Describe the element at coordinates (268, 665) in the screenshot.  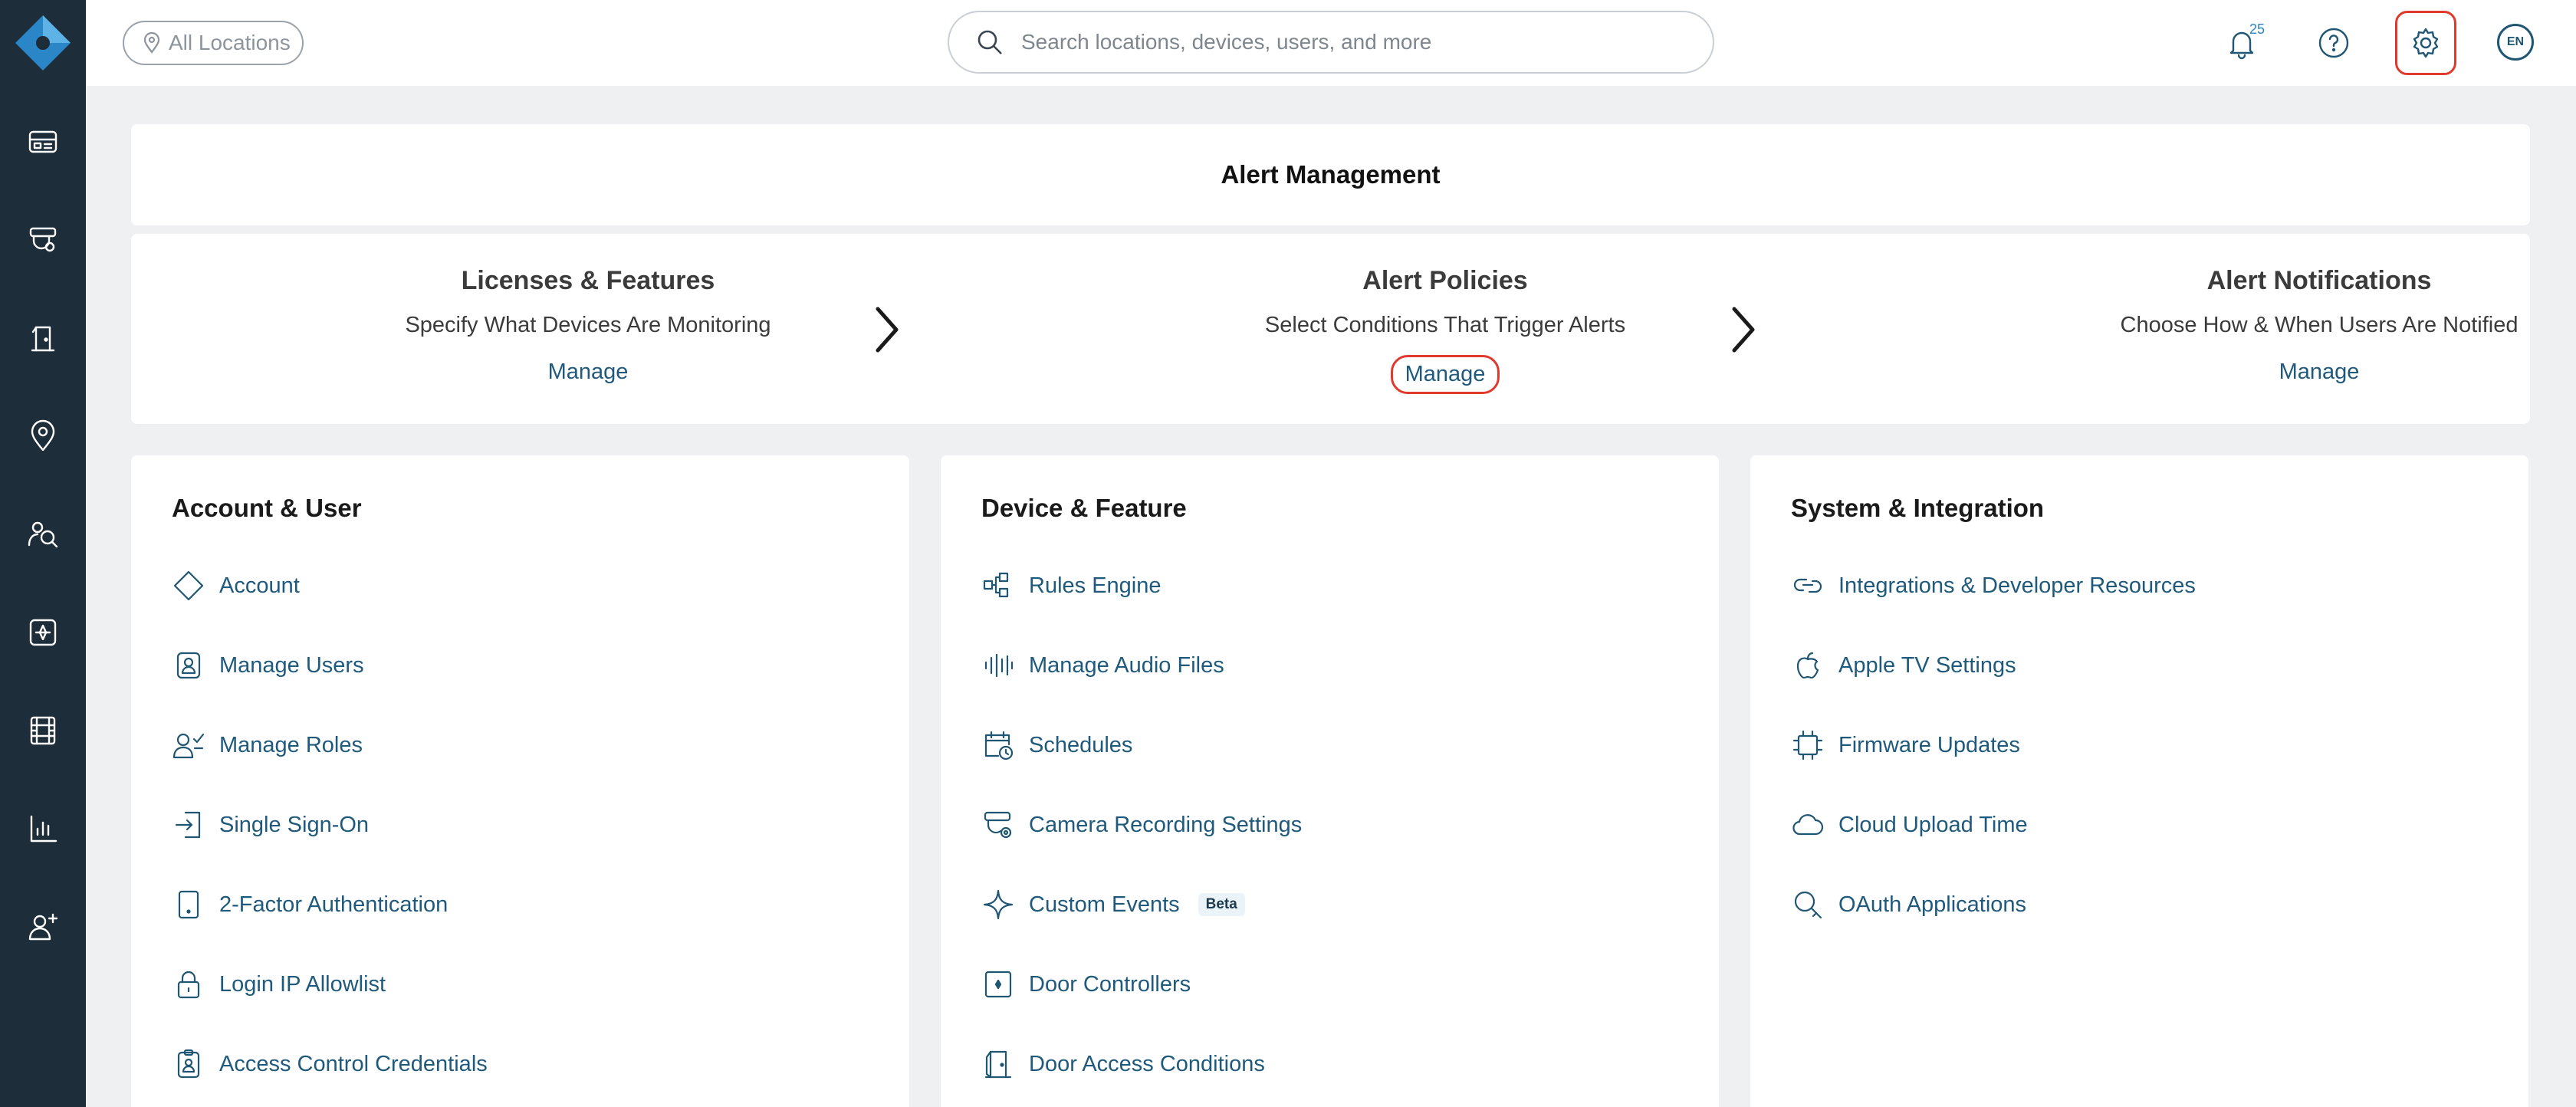
I see `manage-users-link: Manage Users` at that location.